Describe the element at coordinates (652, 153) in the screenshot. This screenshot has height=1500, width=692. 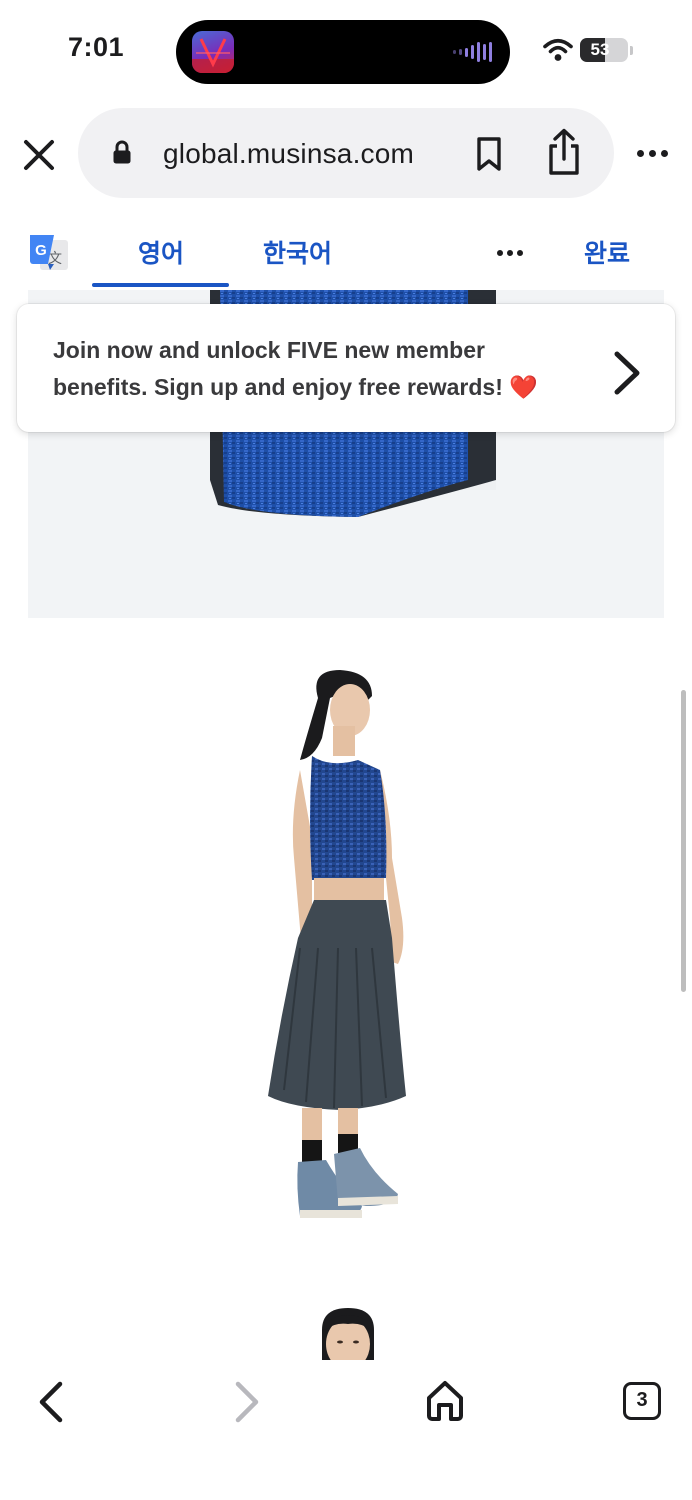
I see `browser-more-button` at that location.